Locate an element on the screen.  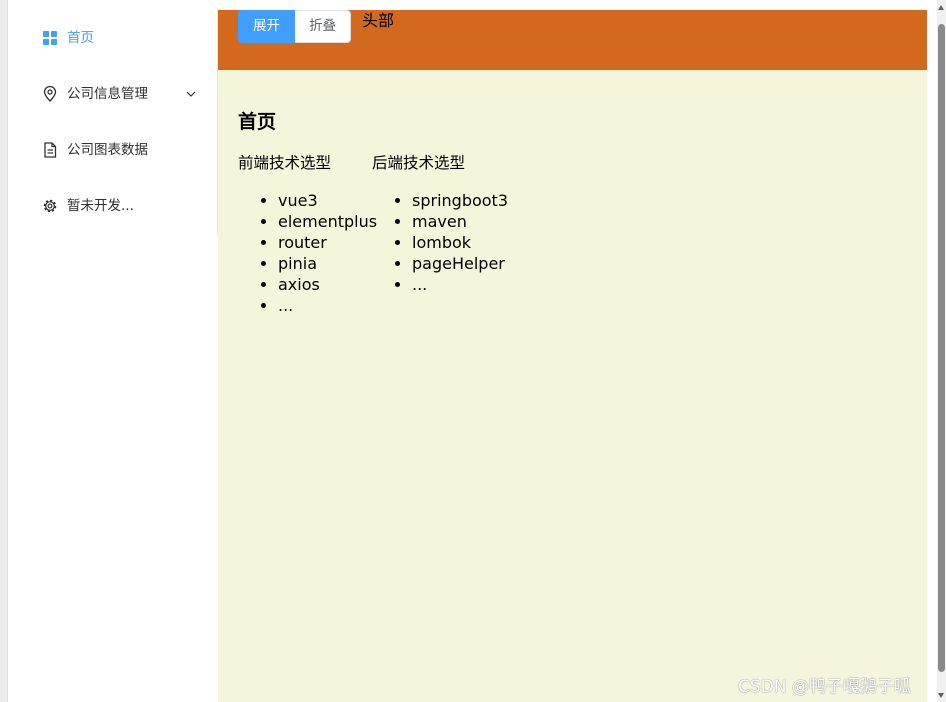
sidebar-item-company-charts: 公司图表数据 is located at coordinates (113, 150).